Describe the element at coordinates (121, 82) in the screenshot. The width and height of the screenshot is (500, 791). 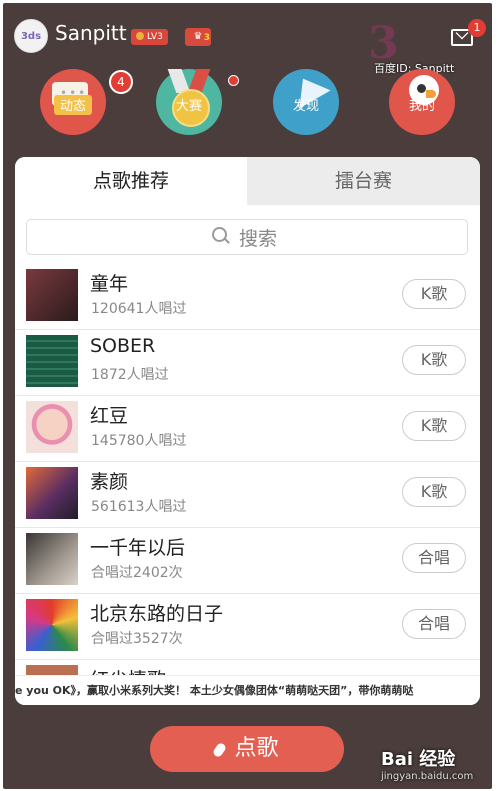
I see `activity-badge: 4` at that location.